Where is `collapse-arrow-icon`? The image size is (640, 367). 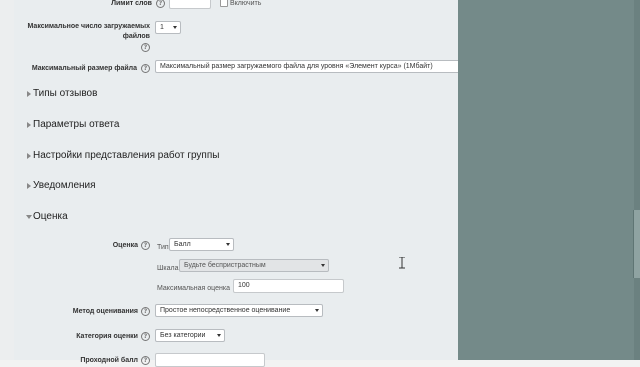 collapse-arrow-icon is located at coordinates (29, 217).